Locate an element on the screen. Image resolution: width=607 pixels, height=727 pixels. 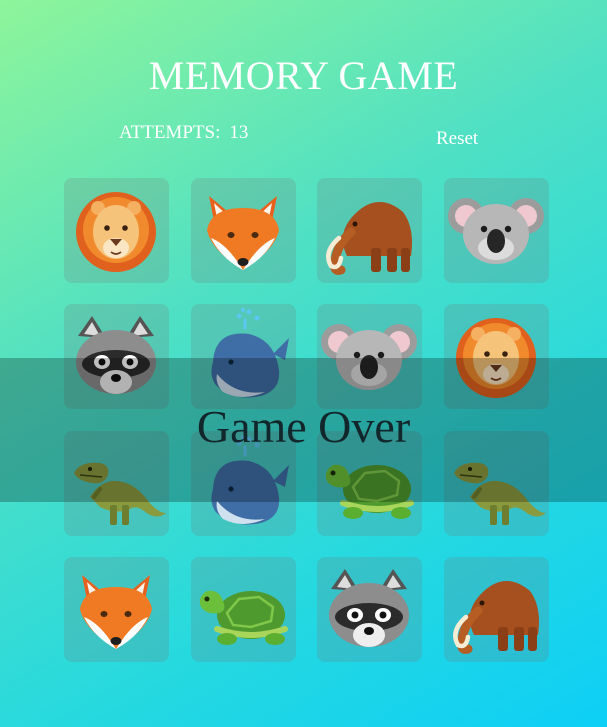
reset-button: Reset is located at coordinates (457, 139).